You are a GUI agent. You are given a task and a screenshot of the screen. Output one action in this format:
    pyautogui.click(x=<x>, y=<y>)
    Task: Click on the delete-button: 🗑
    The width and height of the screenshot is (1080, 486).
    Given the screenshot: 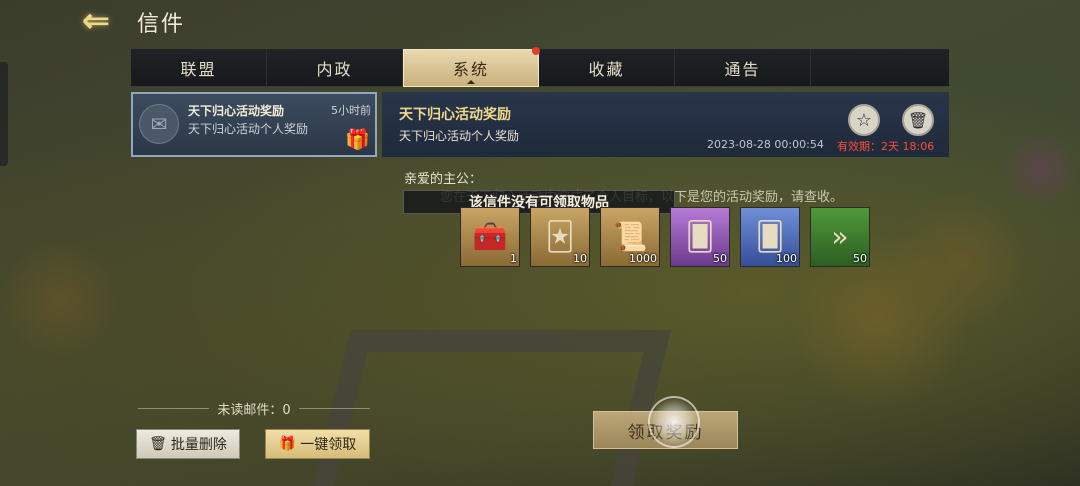 What is the action you would take?
    pyautogui.click(x=918, y=120)
    